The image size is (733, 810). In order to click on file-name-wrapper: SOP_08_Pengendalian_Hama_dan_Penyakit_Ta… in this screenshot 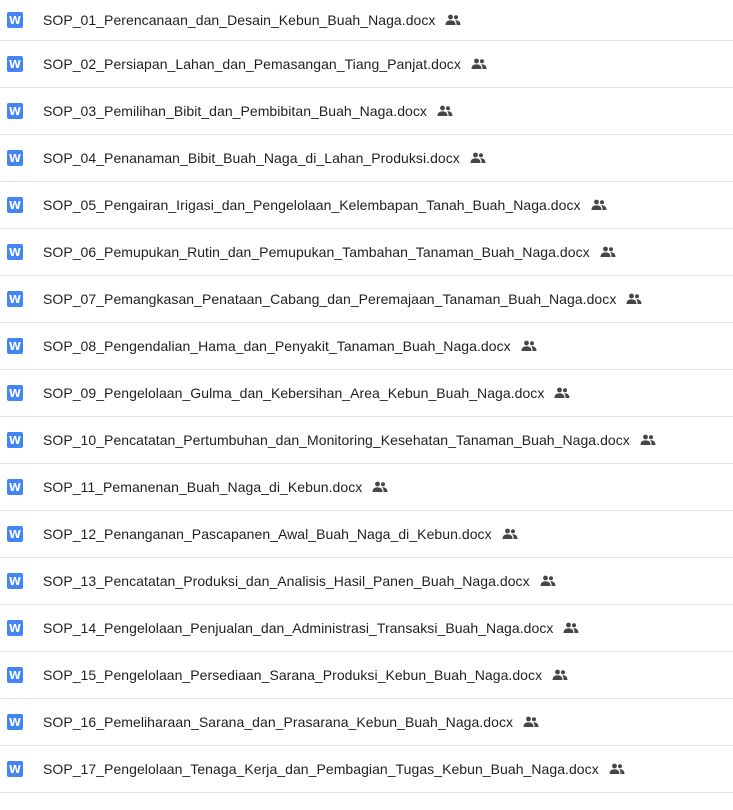, I will do `click(290, 346)`.